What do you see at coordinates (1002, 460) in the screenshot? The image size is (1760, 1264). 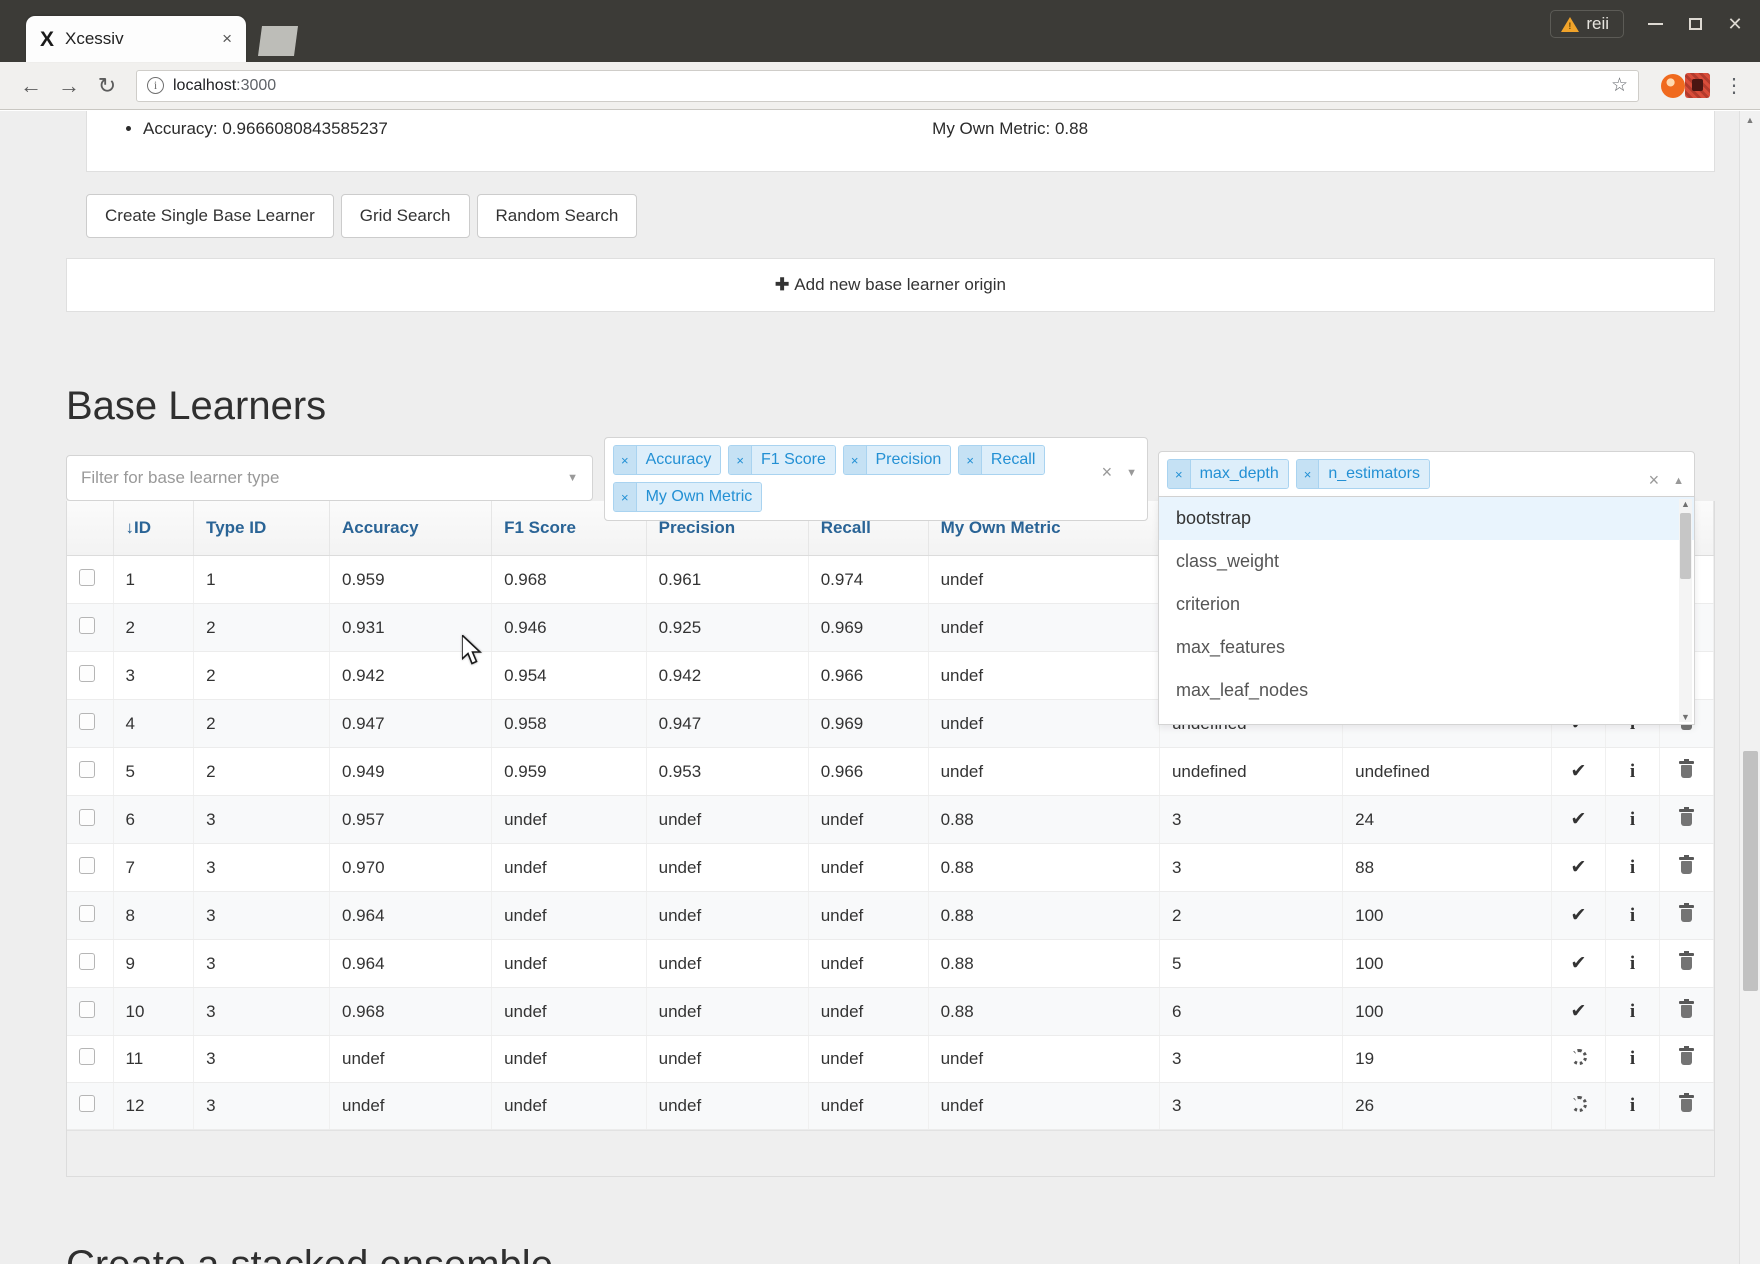 I see `metric-tag: × Recall` at bounding box center [1002, 460].